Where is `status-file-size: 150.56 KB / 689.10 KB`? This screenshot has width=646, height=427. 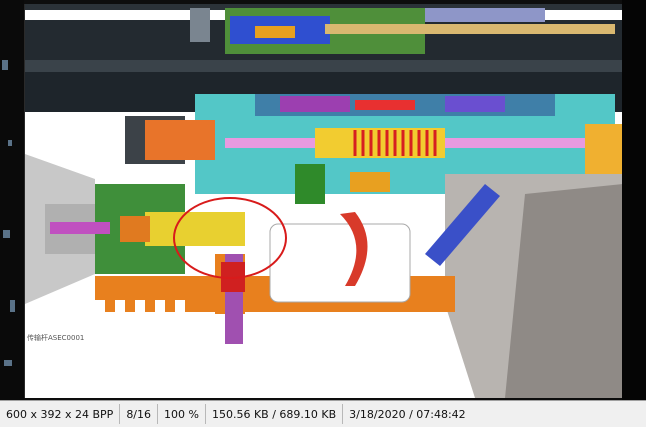 status-file-size: 150.56 KB / 689.10 KB is located at coordinates (275, 414).